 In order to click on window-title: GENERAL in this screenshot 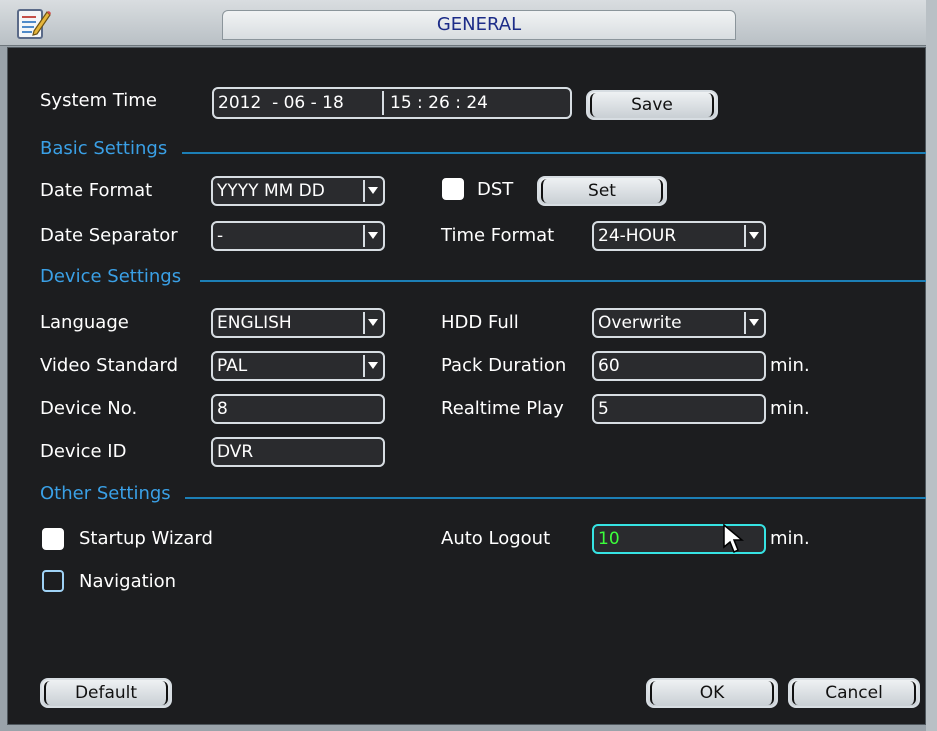, I will do `click(479, 25)`.